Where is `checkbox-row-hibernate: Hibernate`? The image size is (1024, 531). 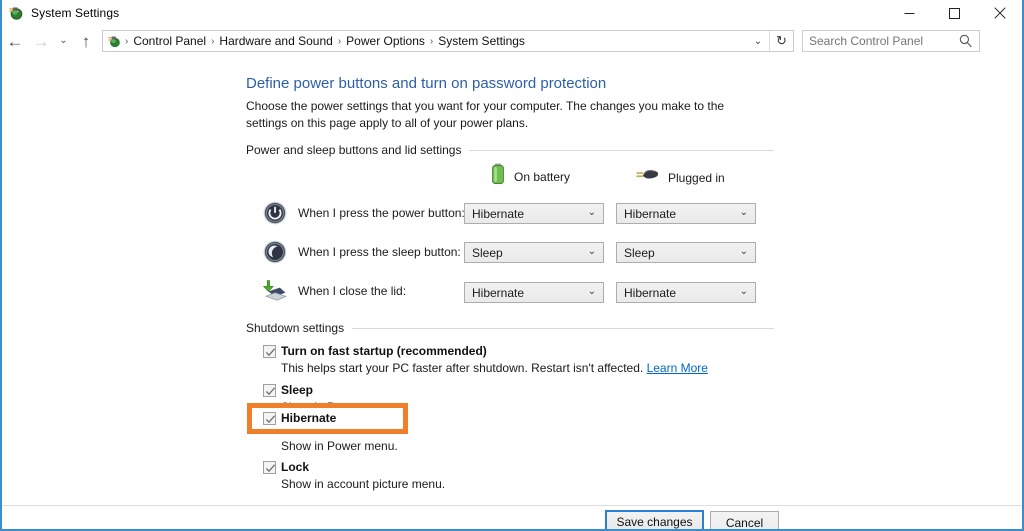
checkbox-row-hibernate: Hibernate is located at coordinates (299, 418).